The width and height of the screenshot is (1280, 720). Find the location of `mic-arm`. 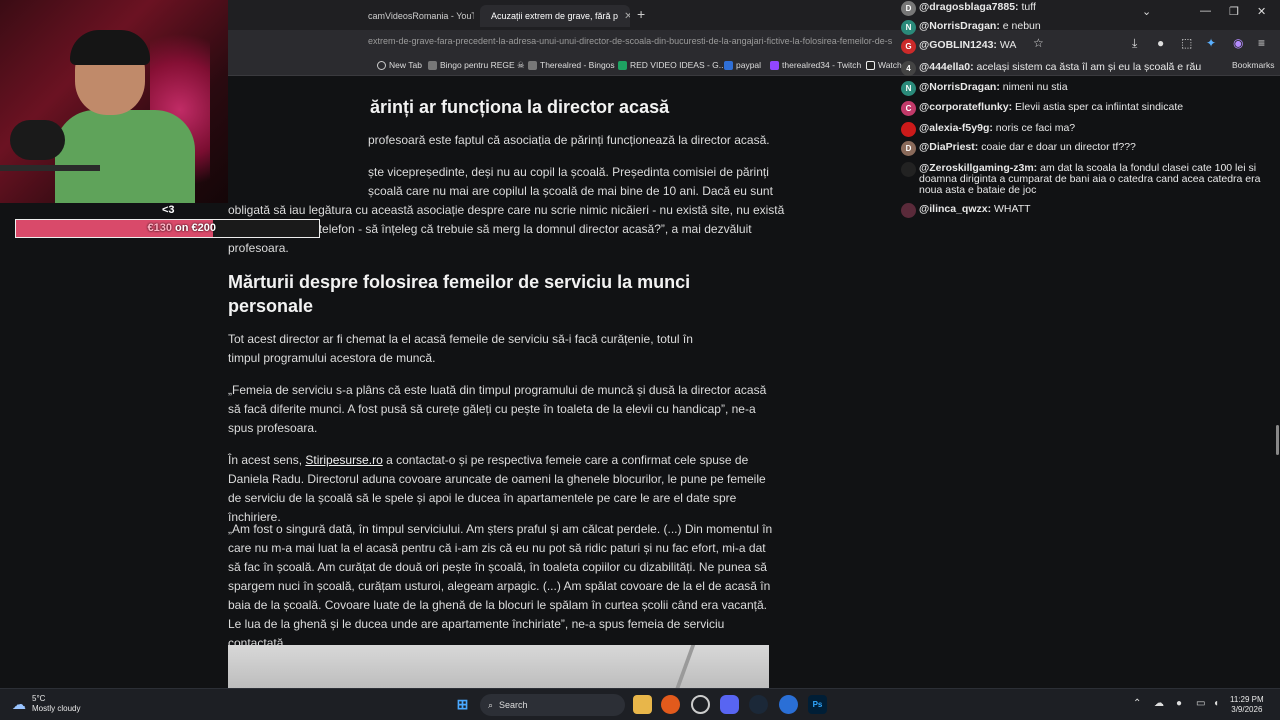

mic-arm is located at coordinates (50, 168).